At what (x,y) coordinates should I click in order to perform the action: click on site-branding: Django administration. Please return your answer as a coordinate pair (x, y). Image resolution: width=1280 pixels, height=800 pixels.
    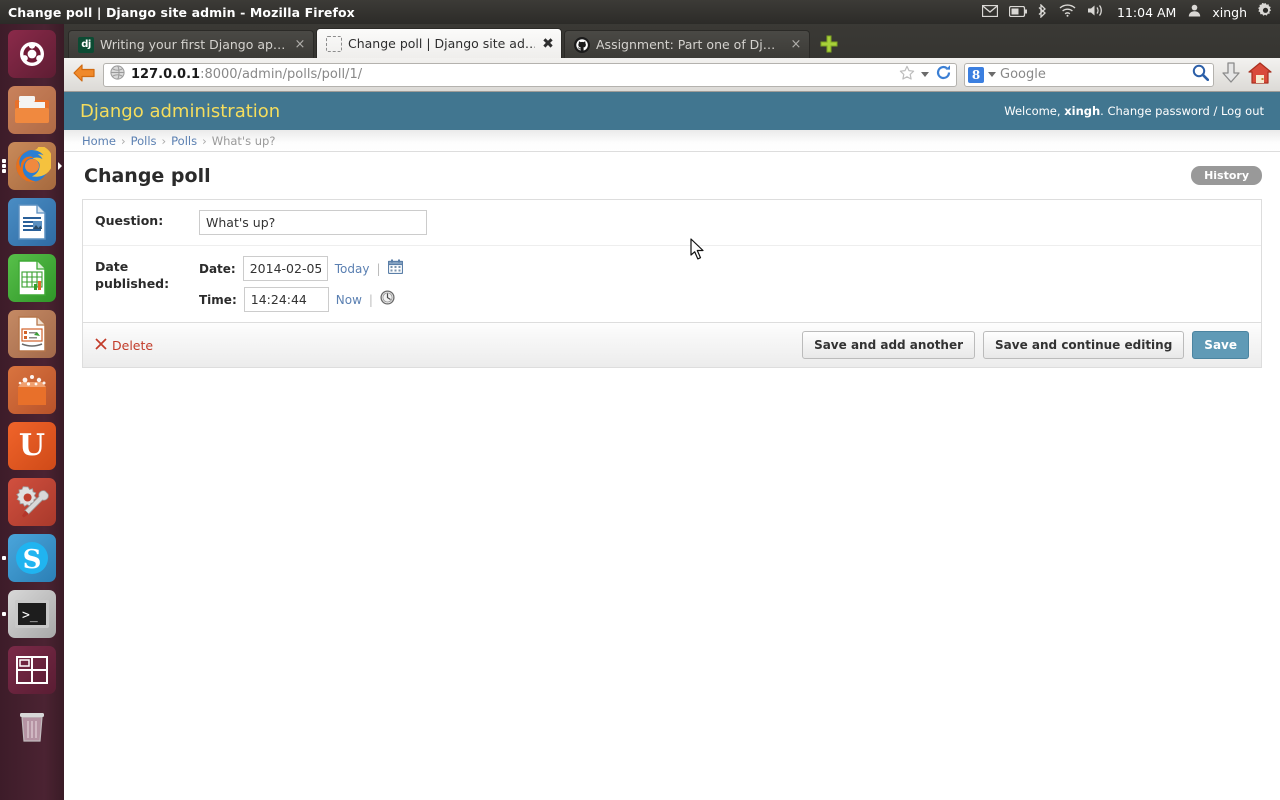
    Looking at the image, I should click on (180, 111).